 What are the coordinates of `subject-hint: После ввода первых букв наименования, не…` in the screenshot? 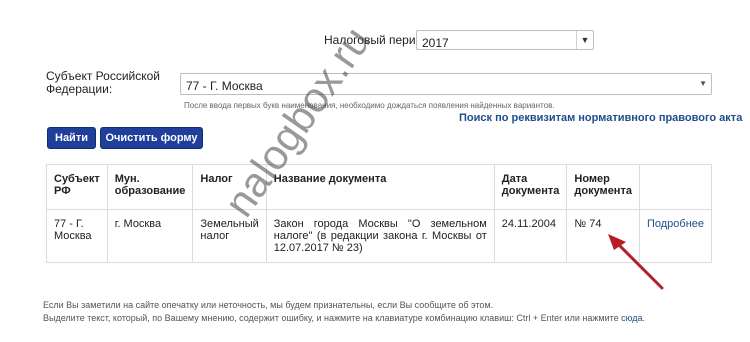 It's located at (369, 105).